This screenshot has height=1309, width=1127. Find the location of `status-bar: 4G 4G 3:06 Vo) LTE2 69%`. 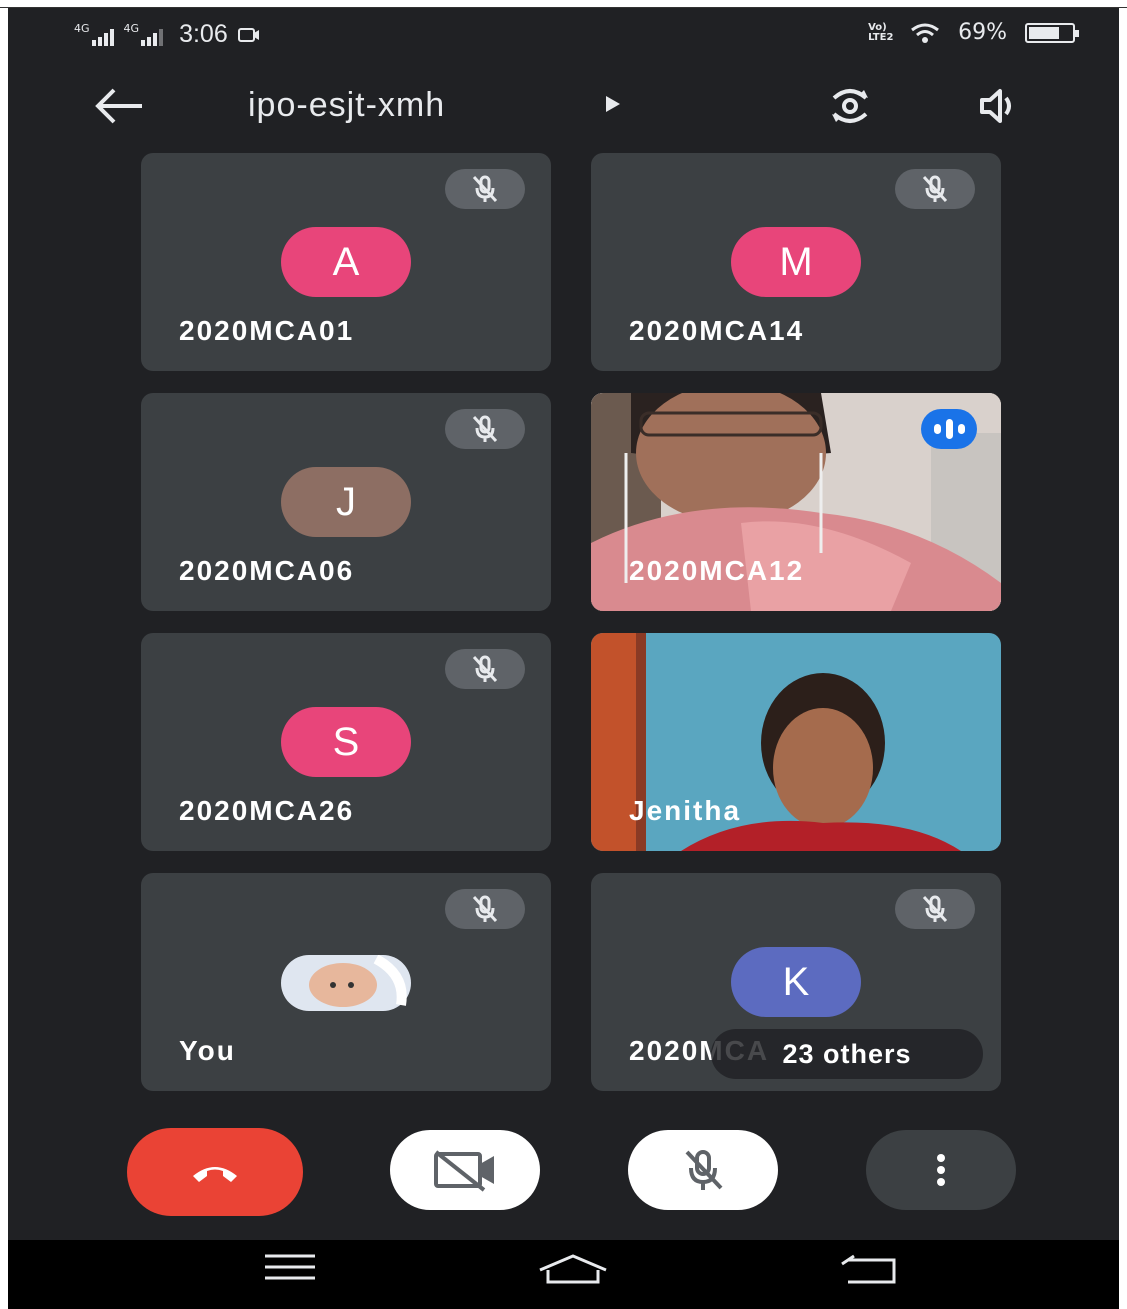

status-bar: 4G 4G 3:06 Vo) LTE2 69% is located at coordinates (563, 33).